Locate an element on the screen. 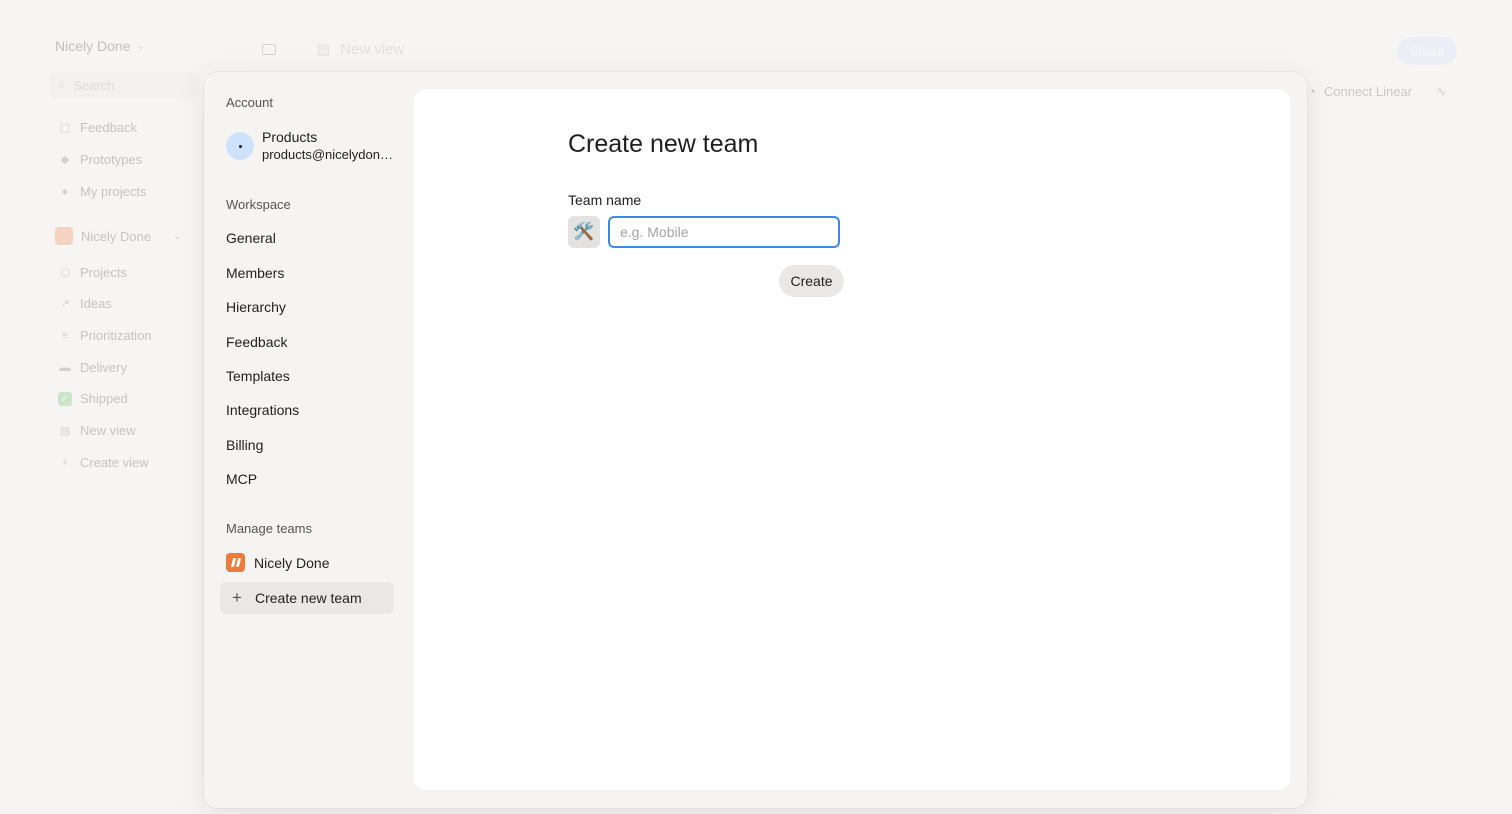 Image resolution: width=1512 pixels, height=814 pixels. avatar is located at coordinates (240, 146).